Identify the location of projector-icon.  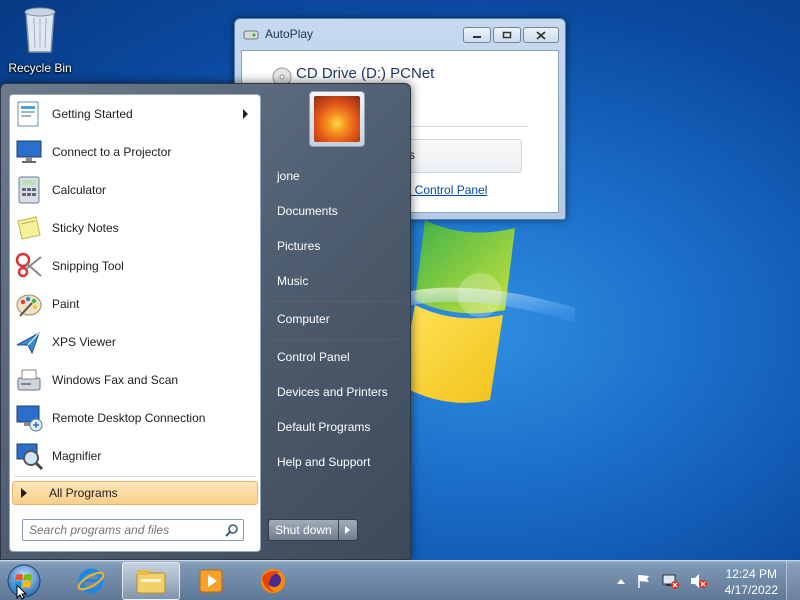
(29, 151).